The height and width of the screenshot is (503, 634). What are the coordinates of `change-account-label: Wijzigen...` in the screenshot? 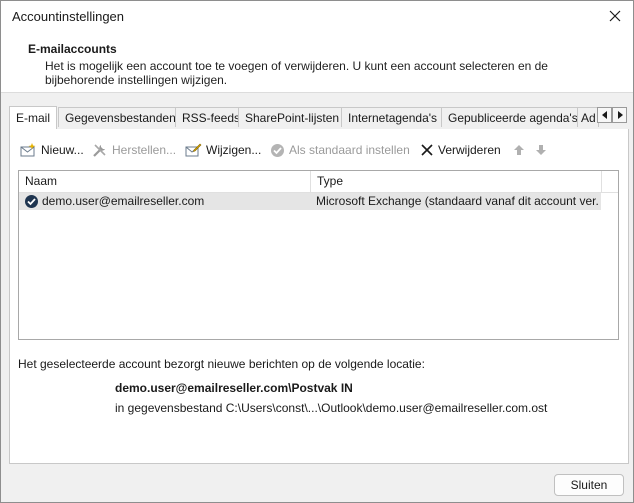 It's located at (234, 150).